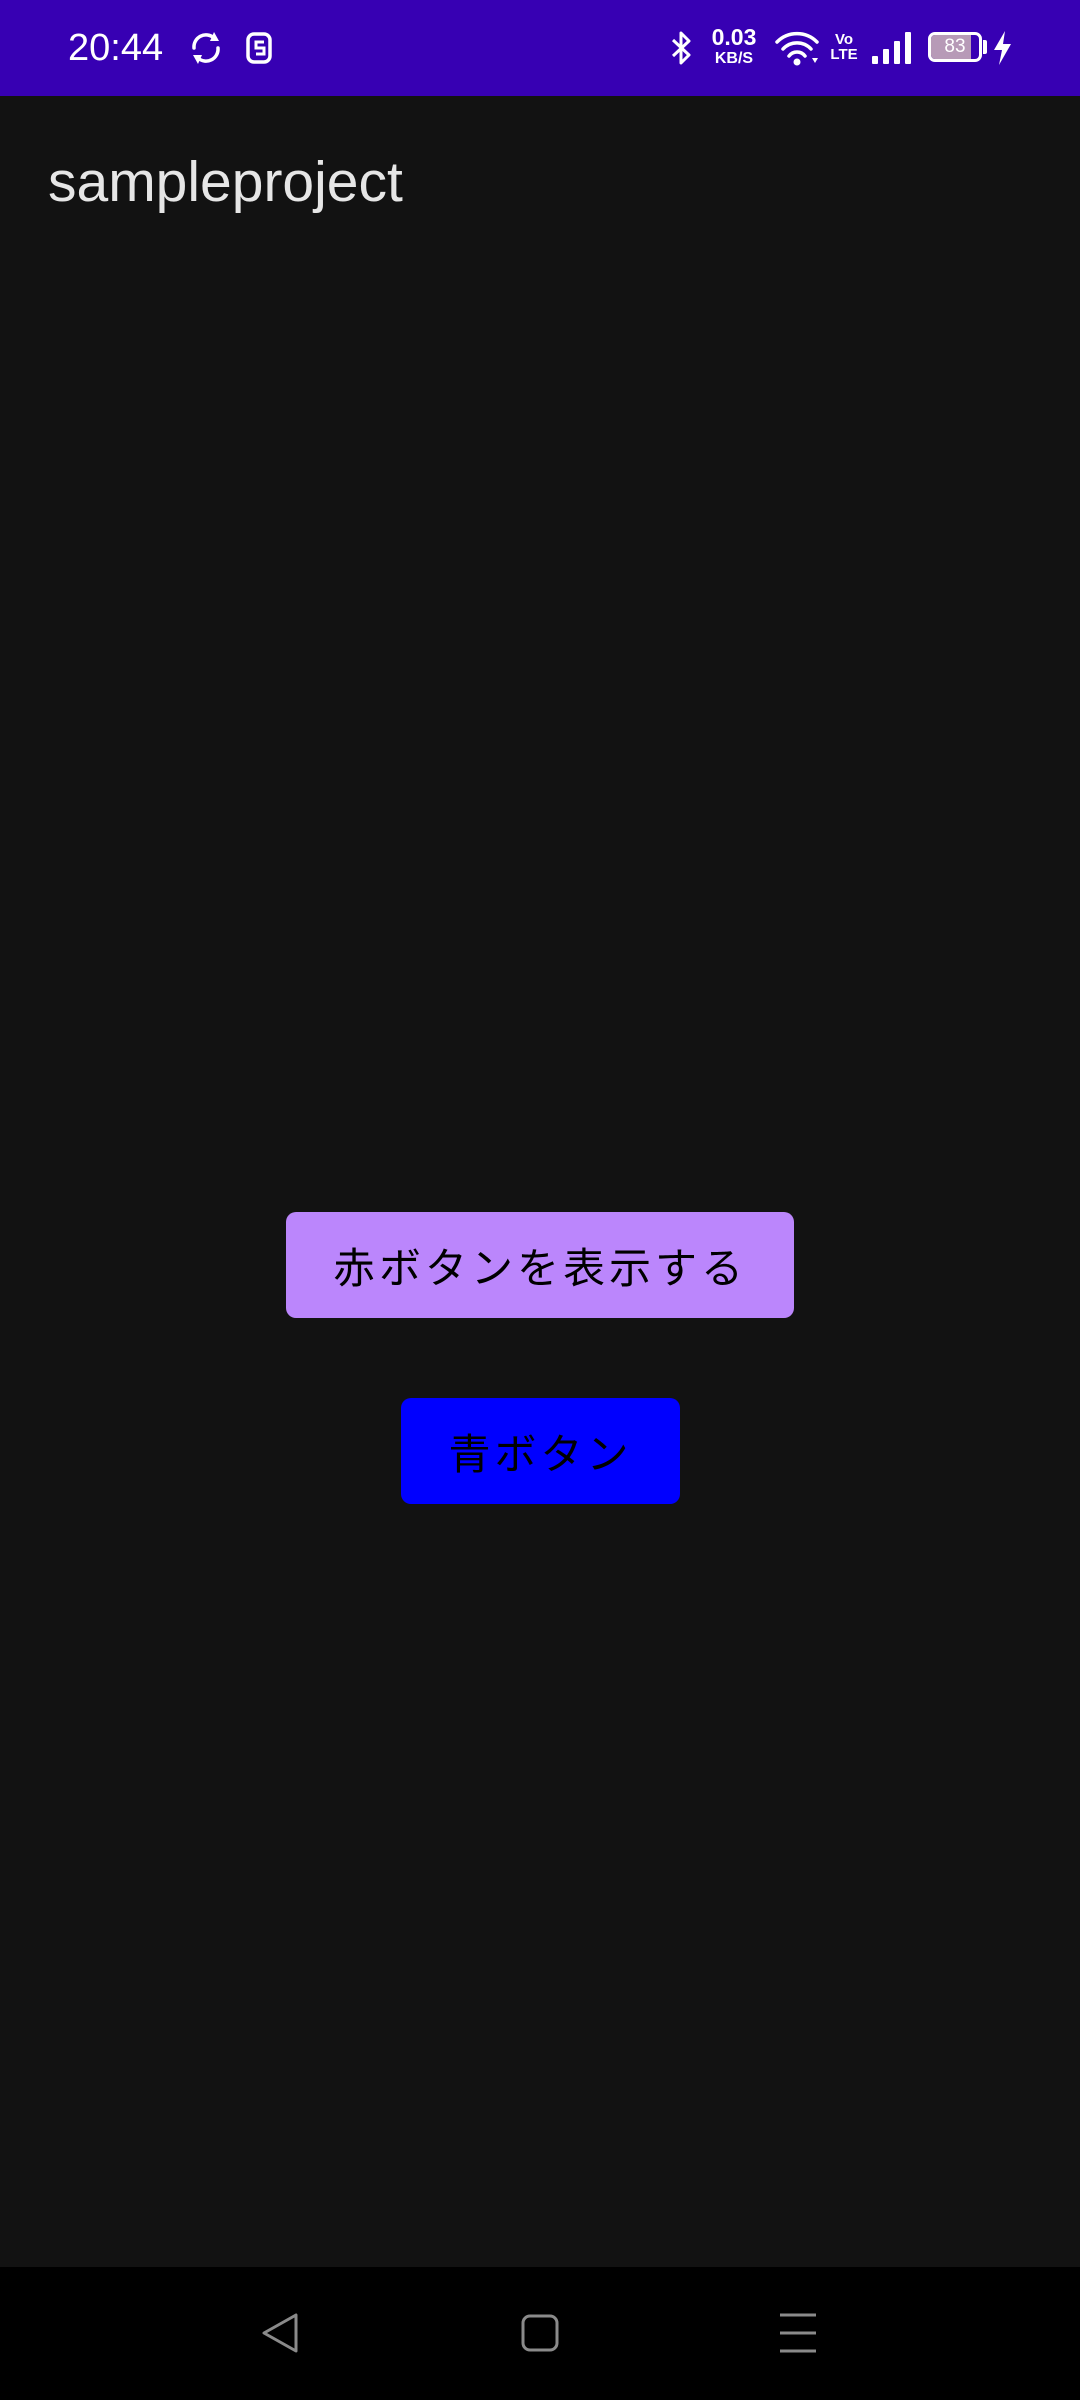 Image resolution: width=1080 pixels, height=2400 pixels. I want to click on charging-bolt-icon, so click(1002, 48).